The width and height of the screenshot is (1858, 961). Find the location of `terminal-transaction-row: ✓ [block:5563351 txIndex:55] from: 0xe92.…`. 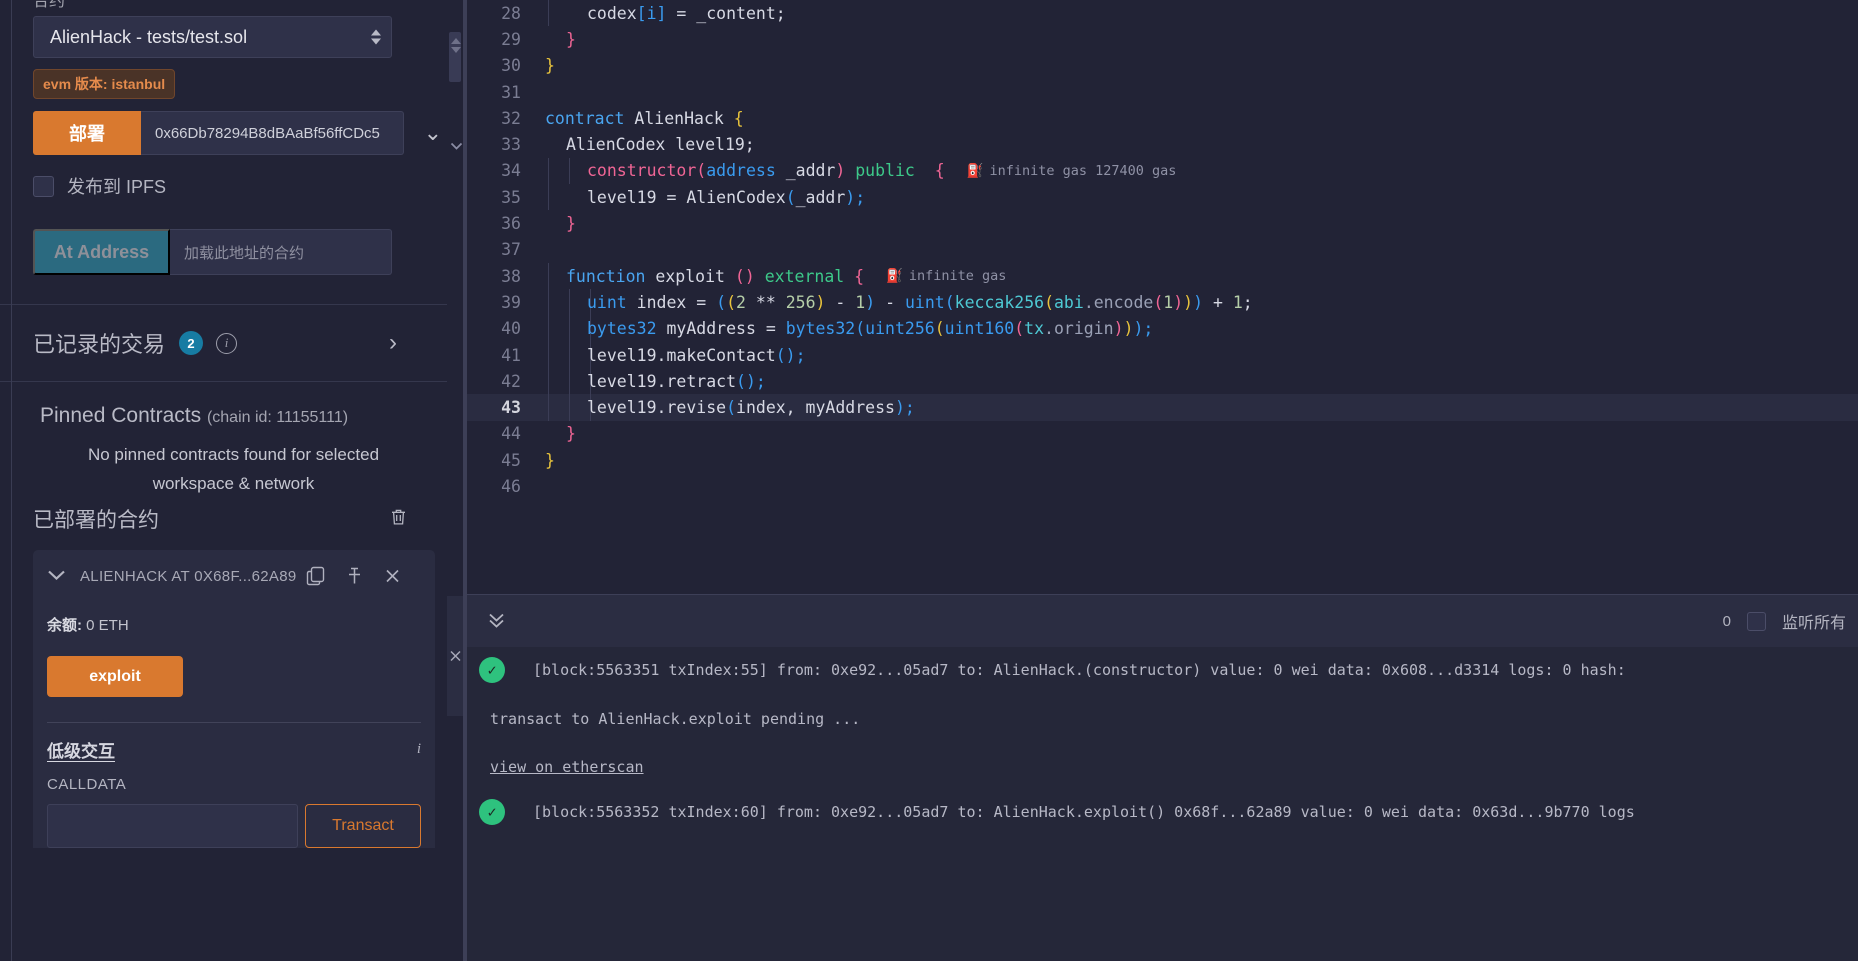

terminal-transaction-row: ✓ [block:5563351 txIndex:55] from: 0xe92.… is located at coordinates (1168, 670).